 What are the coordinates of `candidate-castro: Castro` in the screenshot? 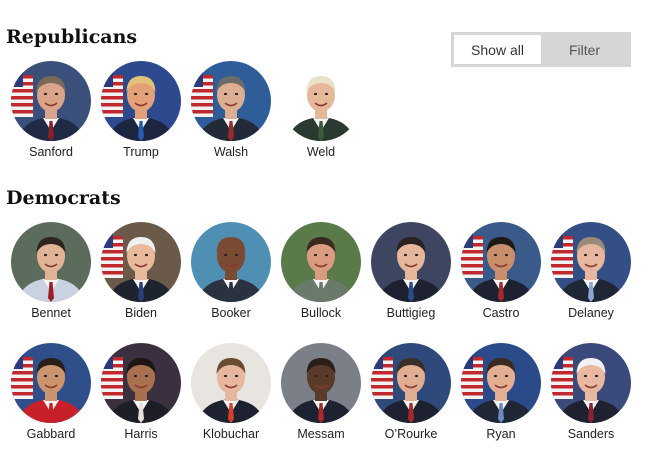 It's located at (501, 271).